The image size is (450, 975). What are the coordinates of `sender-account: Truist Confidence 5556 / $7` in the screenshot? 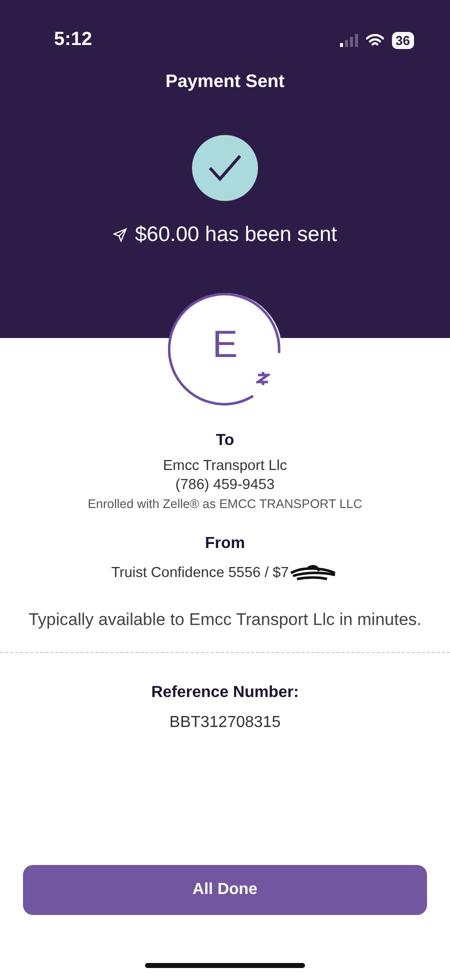 It's located at (200, 573).